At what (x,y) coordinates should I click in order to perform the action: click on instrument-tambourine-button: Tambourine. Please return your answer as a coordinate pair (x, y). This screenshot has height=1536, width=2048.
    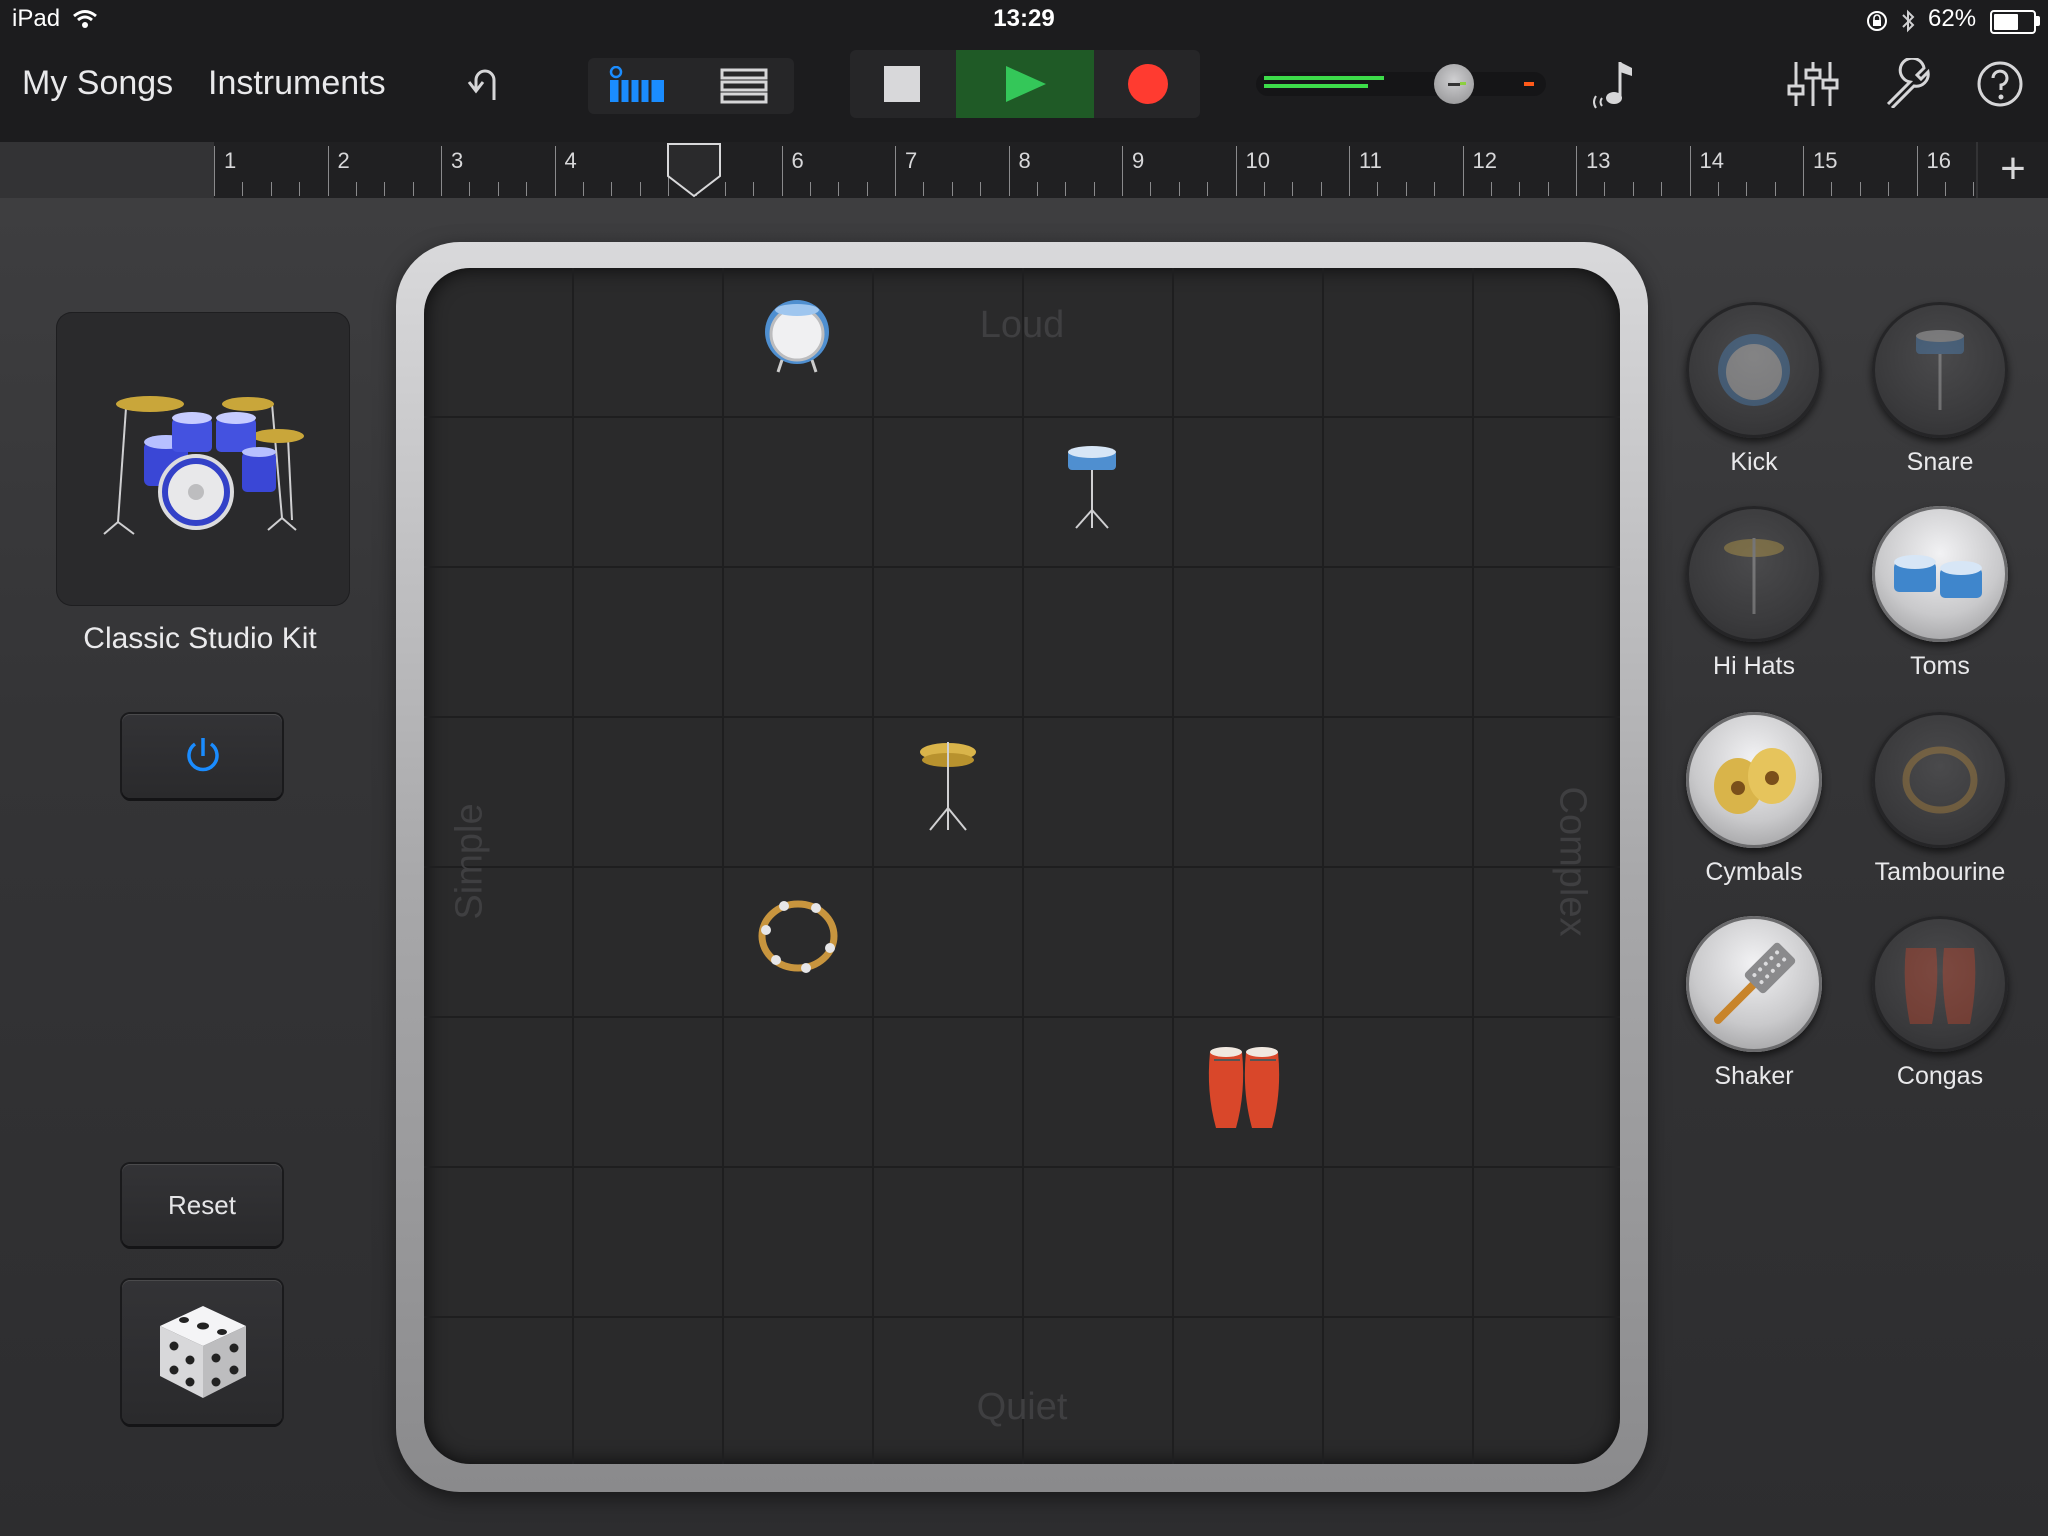
    Looking at the image, I should click on (1940, 799).